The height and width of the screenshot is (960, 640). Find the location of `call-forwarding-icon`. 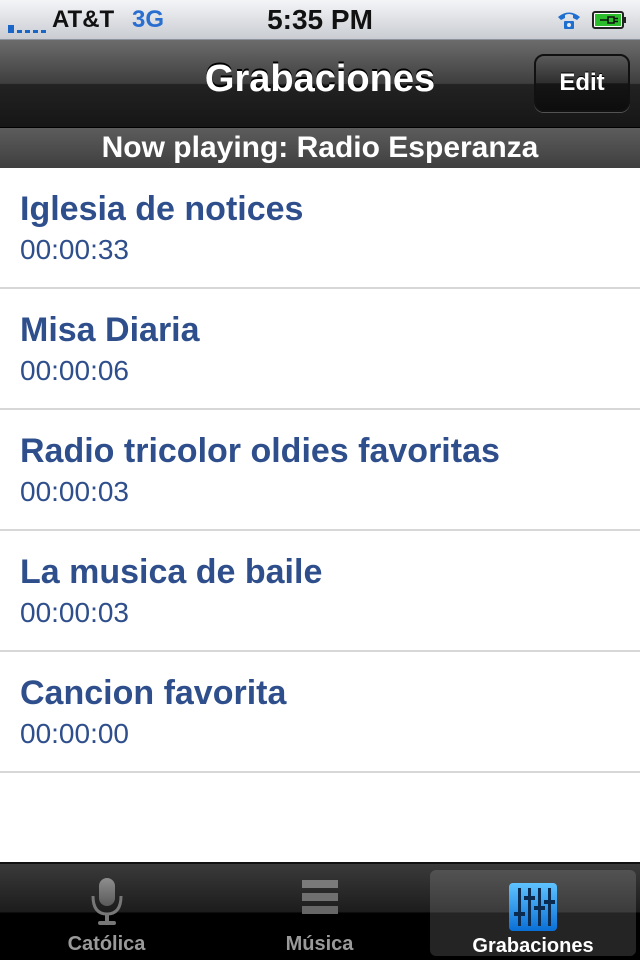

call-forwarding-icon is located at coordinates (569, 20).